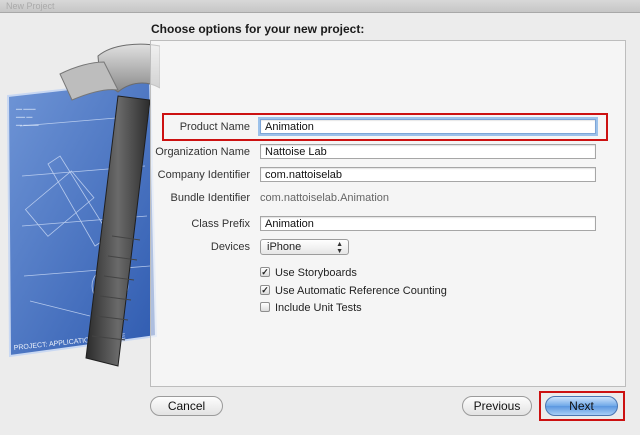 This screenshot has height=435, width=640. I want to click on cancel-button: Cancel, so click(186, 406).